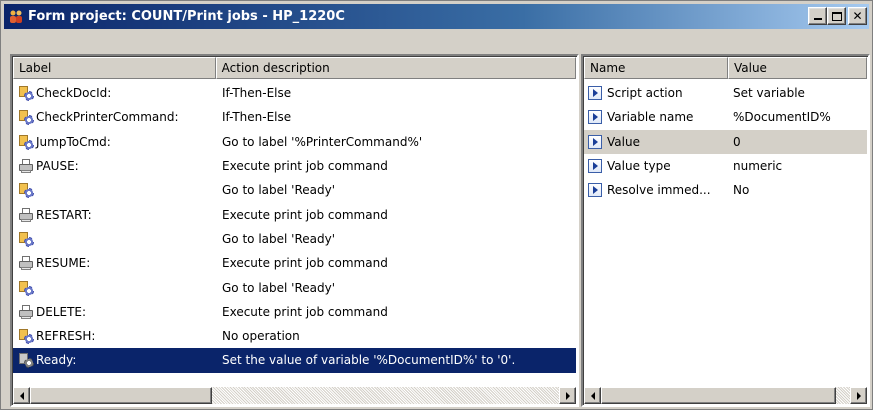 This screenshot has width=873, height=410. What do you see at coordinates (114, 336) in the screenshot?
I see `label-cell: REFRESH:` at bounding box center [114, 336].